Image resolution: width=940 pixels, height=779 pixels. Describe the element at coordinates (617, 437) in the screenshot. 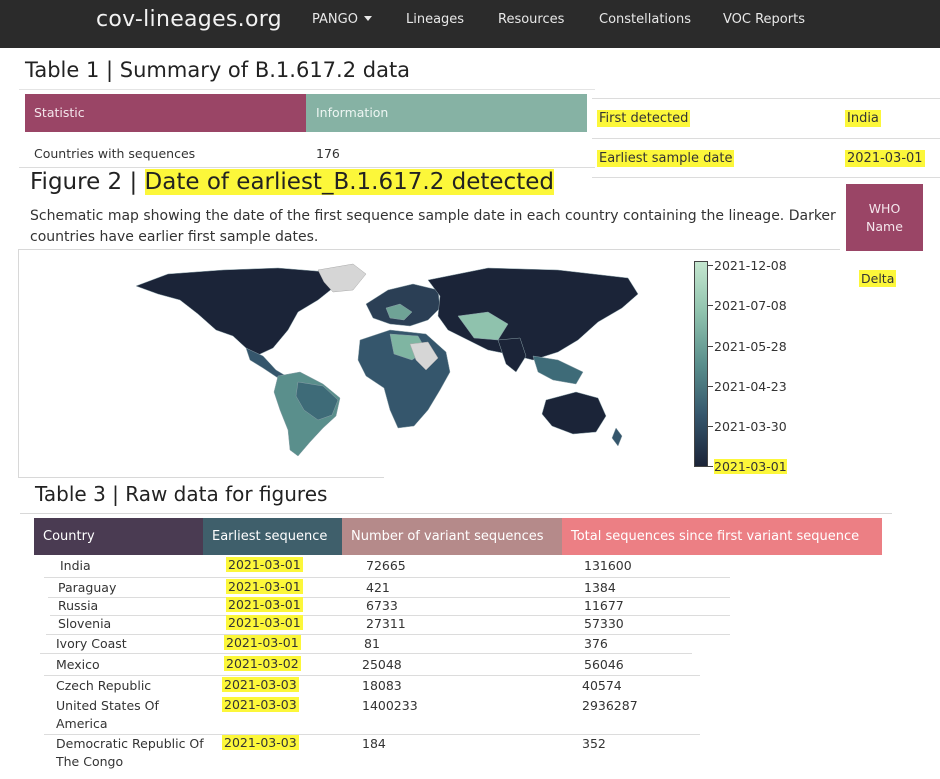

I see `map-new-zealand` at that location.